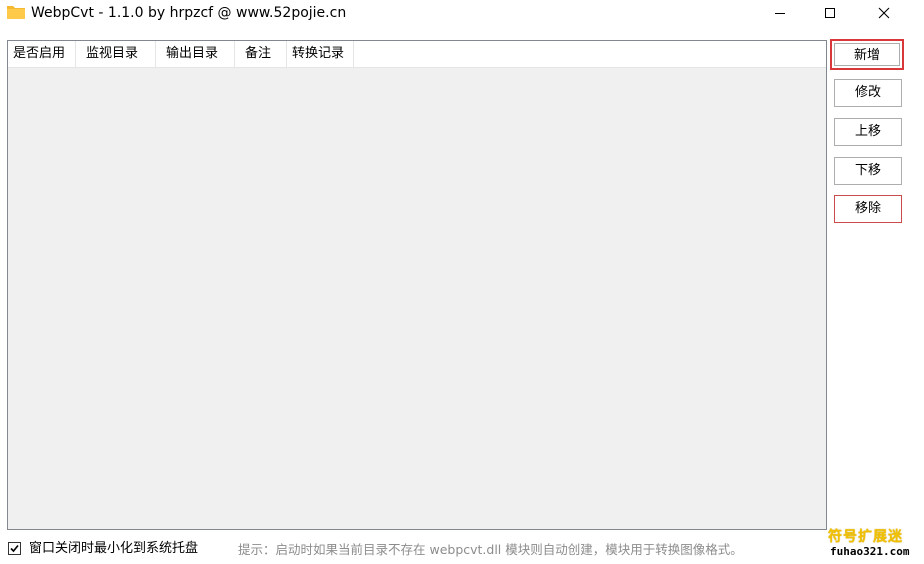  I want to click on maximize-icon, so click(830, 13).